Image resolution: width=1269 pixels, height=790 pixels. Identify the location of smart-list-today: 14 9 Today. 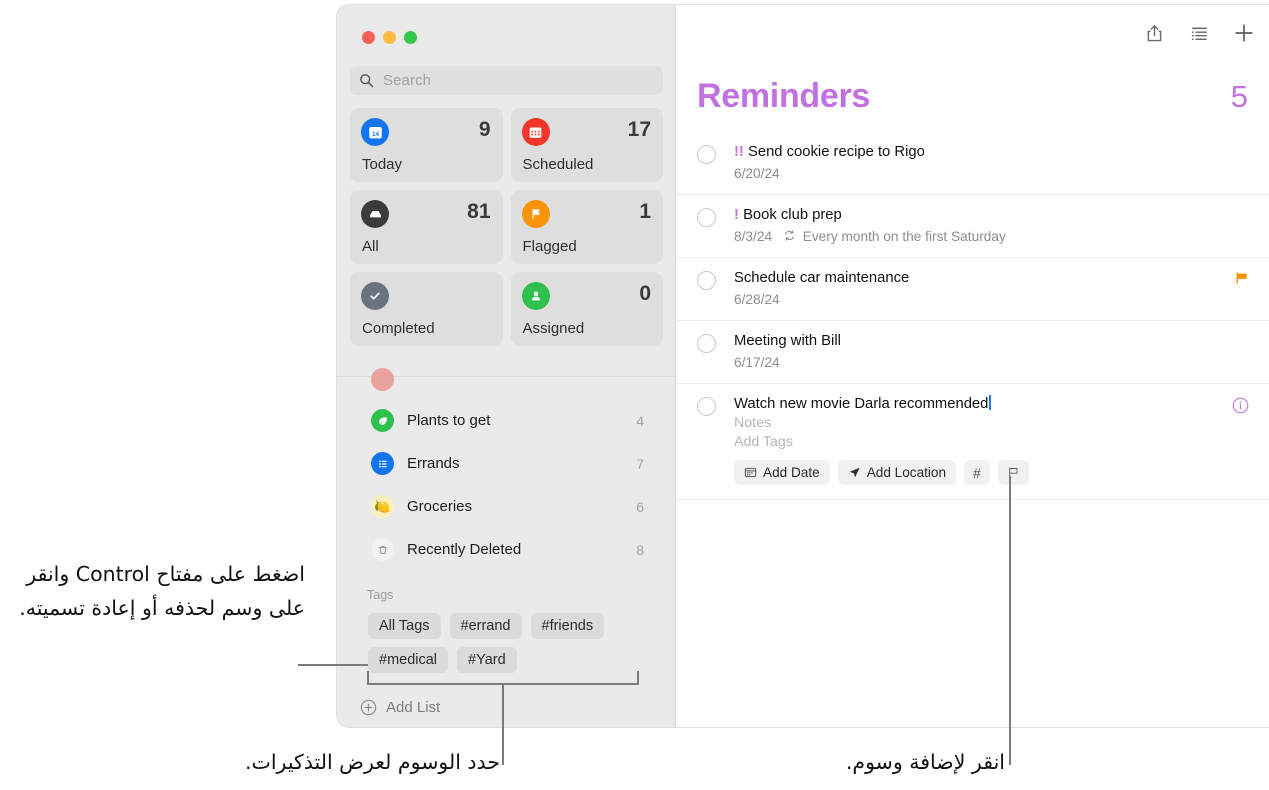
(426, 145).